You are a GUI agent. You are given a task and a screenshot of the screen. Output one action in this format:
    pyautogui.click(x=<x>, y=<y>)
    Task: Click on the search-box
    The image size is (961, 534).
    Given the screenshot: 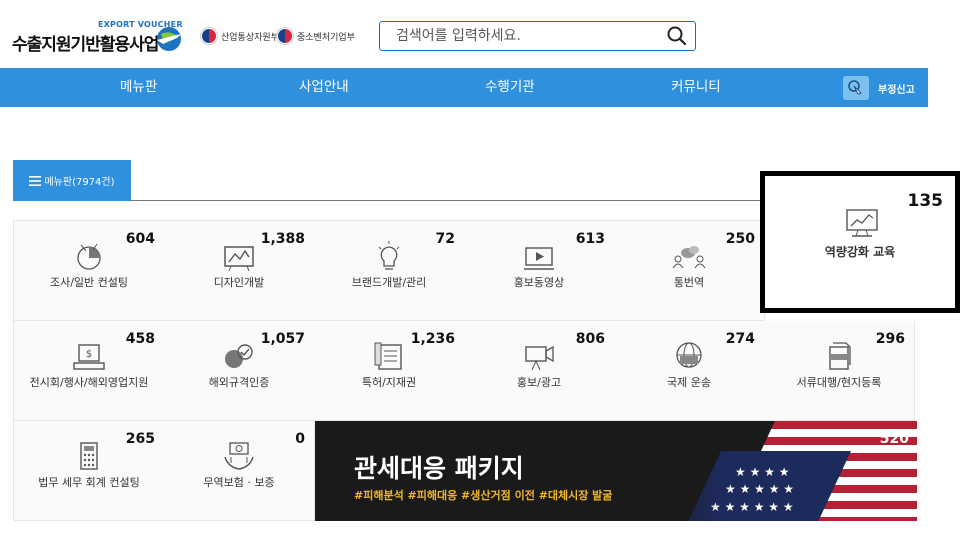 What is the action you would take?
    pyautogui.click(x=537, y=36)
    